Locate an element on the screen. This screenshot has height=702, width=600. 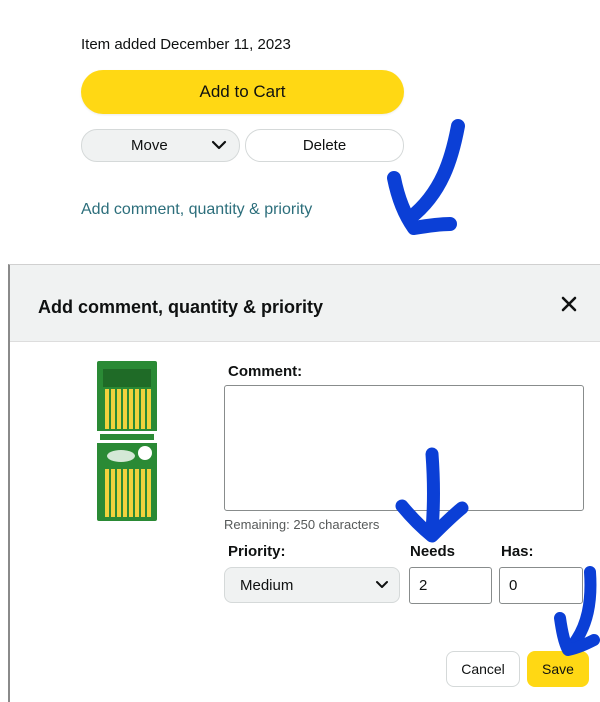
comment-label: Comment: is located at coordinates (265, 371).